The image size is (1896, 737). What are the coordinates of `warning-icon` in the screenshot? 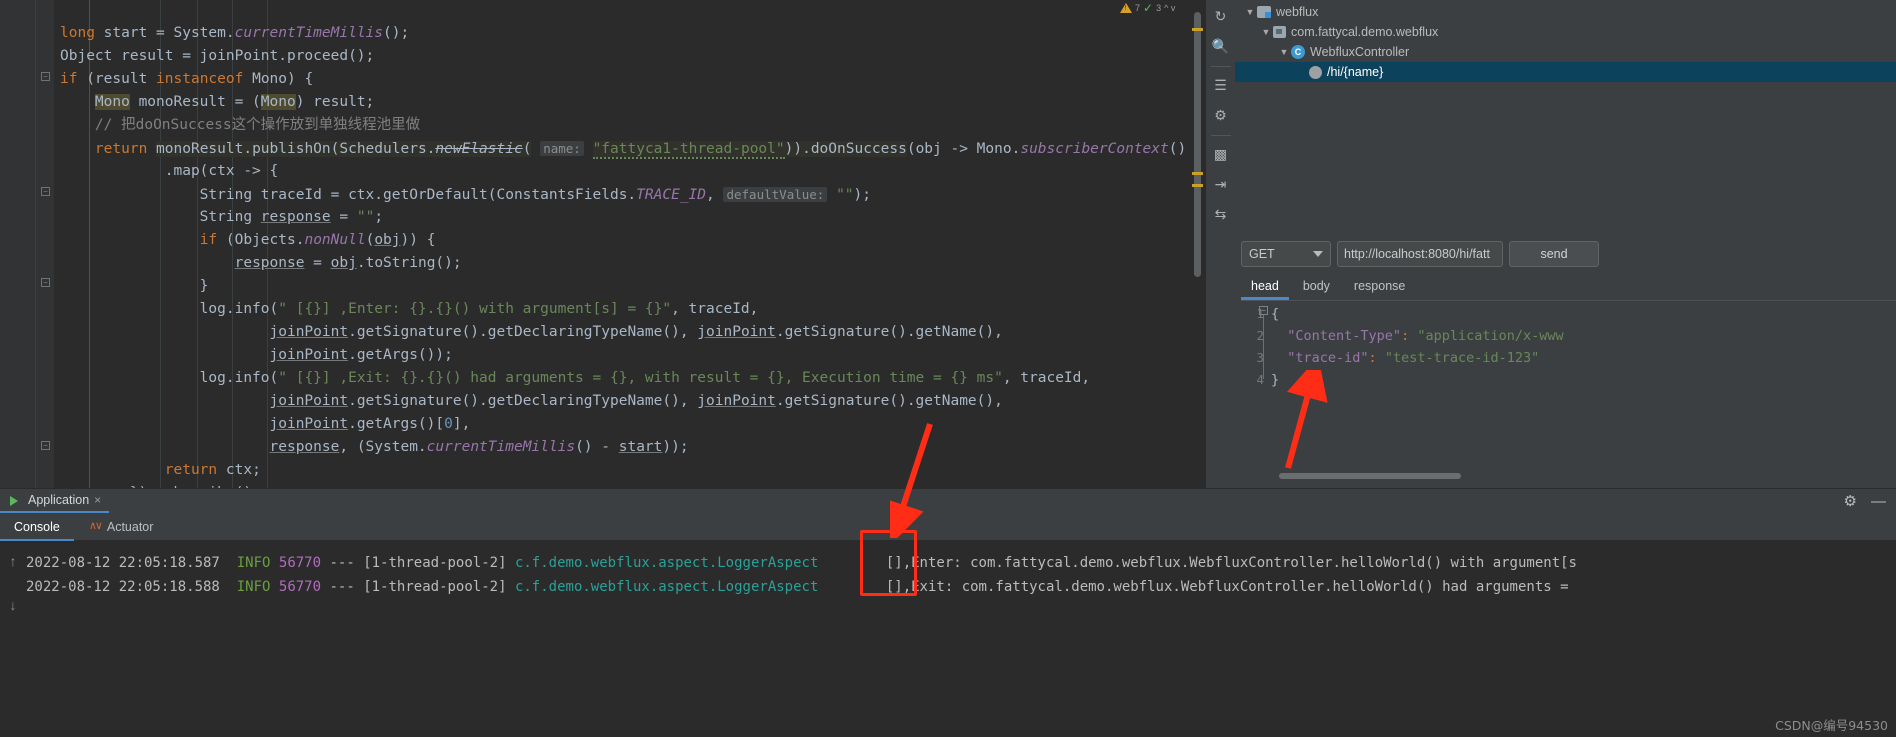 It's located at (1126, 8).